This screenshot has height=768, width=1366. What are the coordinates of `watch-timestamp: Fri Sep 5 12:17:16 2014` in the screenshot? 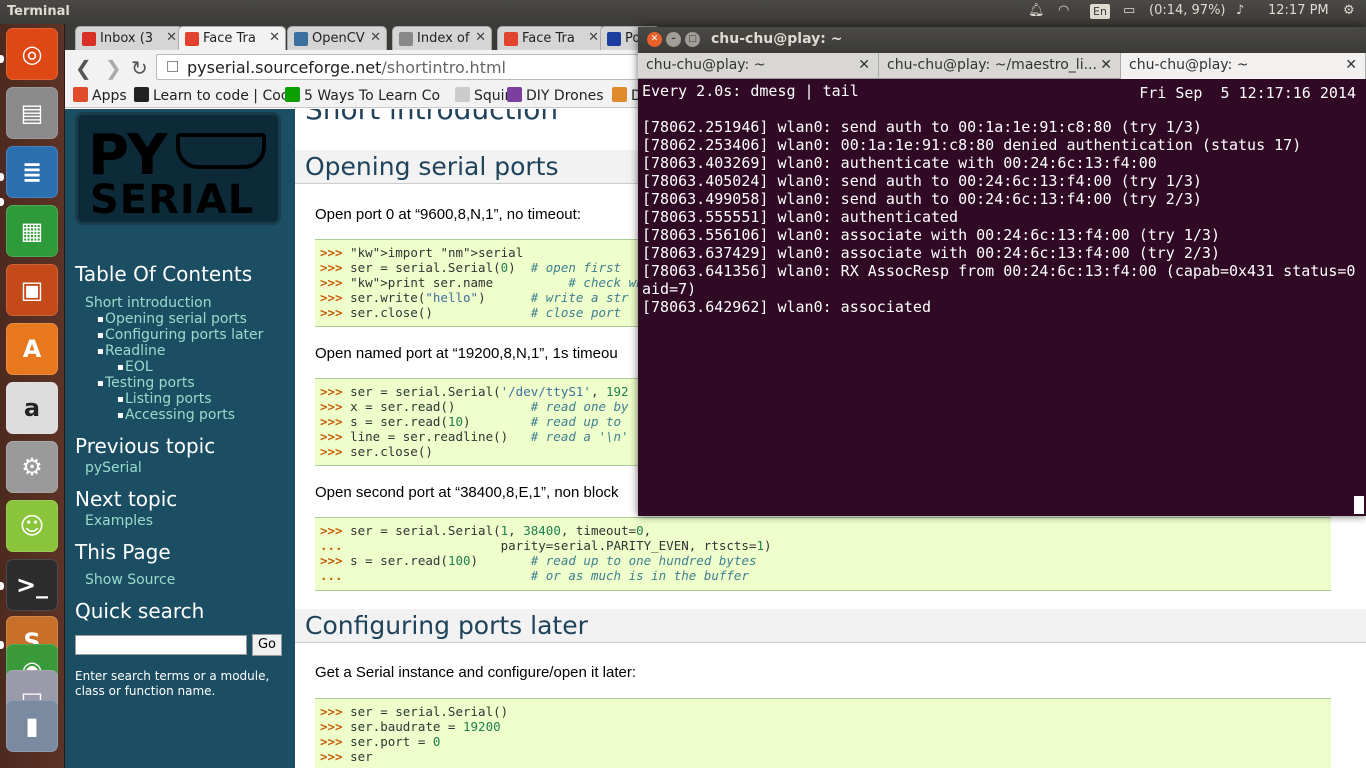 It's located at (1247, 93).